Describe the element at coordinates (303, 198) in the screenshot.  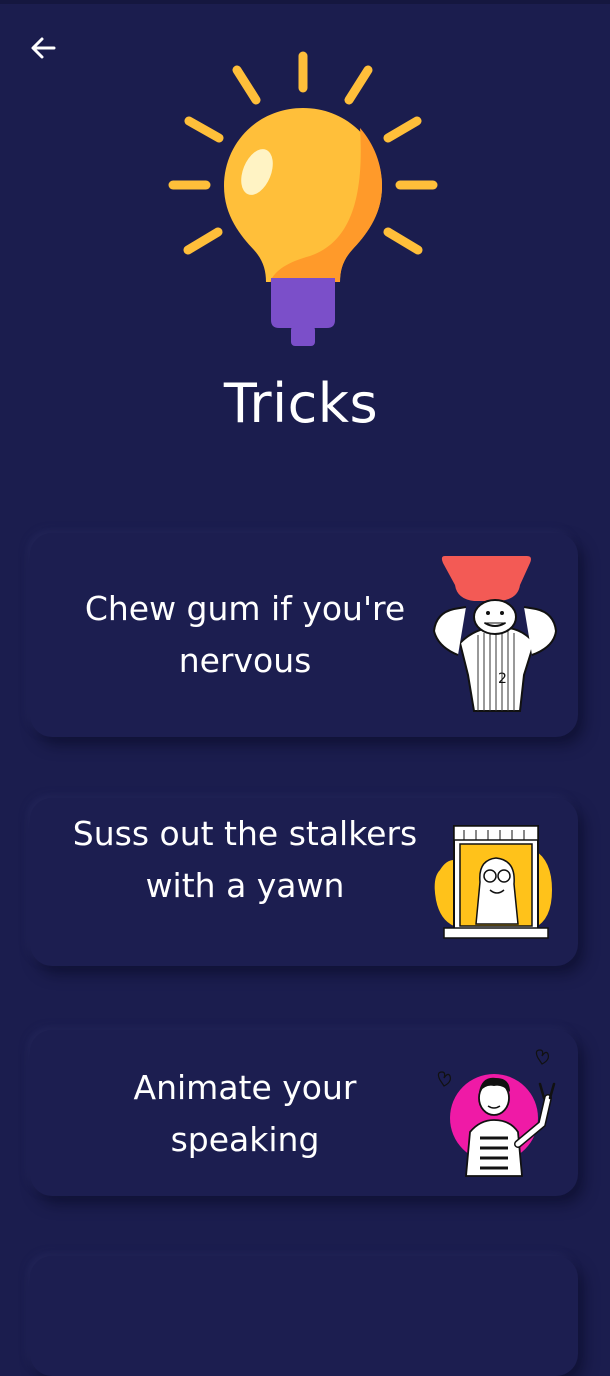
I see `lightbulb-icon` at that location.